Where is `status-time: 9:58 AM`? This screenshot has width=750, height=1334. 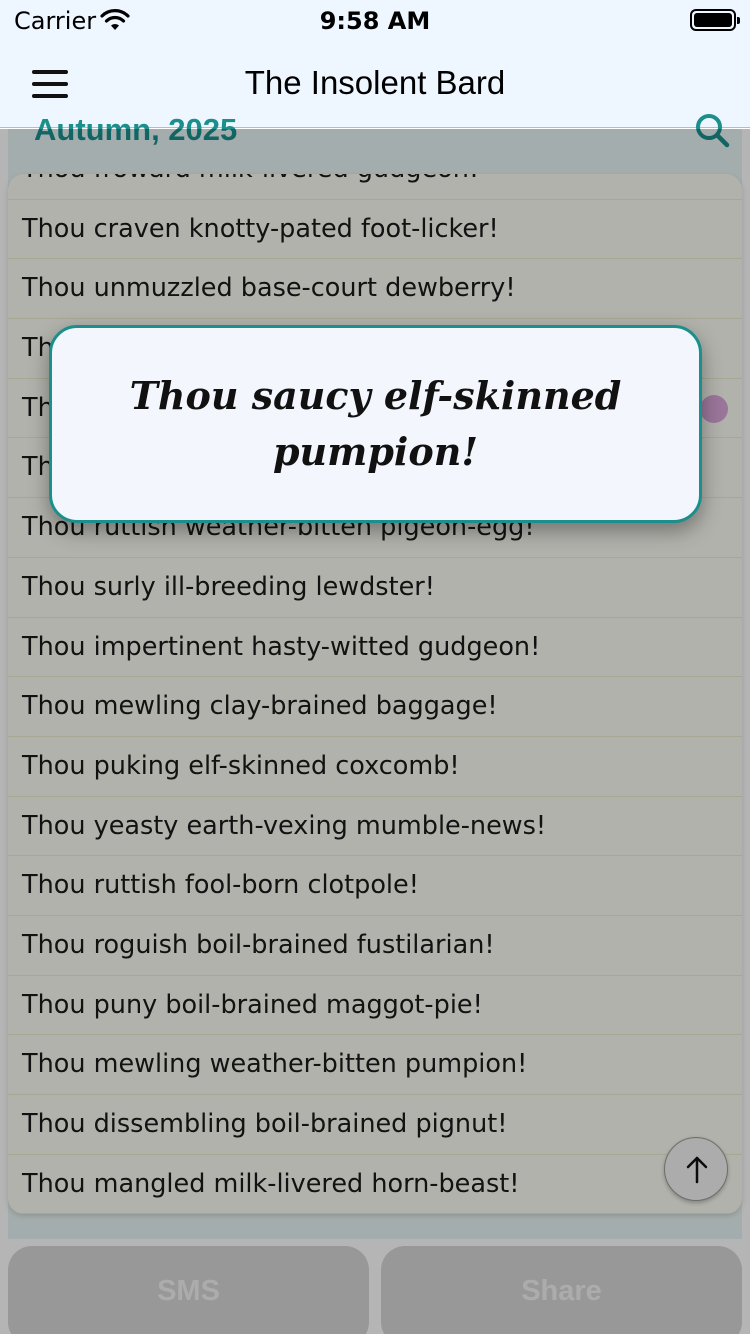
status-time: 9:58 AM is located at coordinates (375, 21).